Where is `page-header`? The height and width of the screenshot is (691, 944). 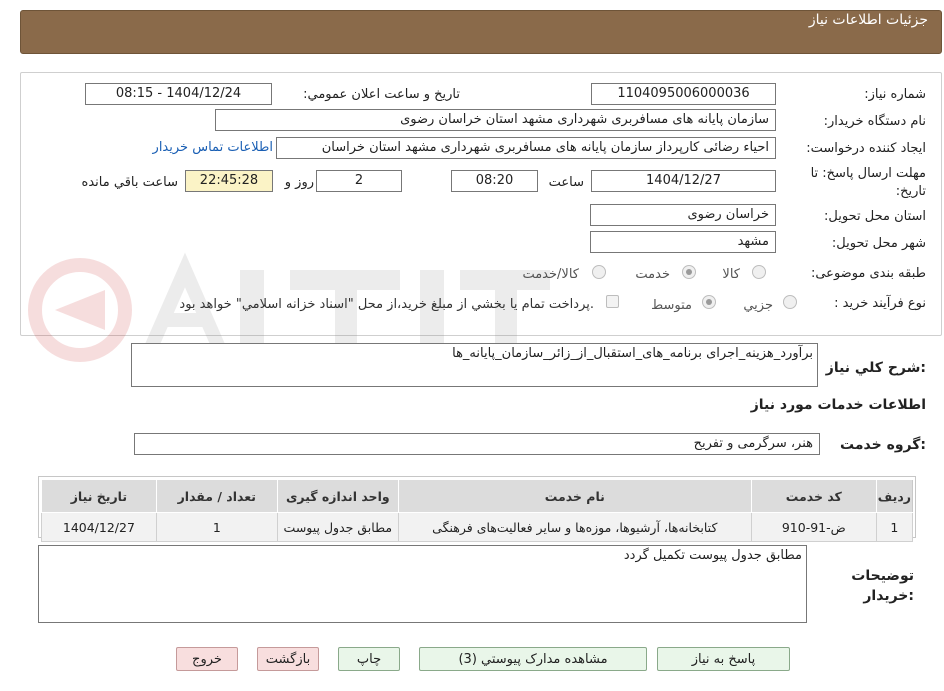
page-header is located at coordinates (481, 32).